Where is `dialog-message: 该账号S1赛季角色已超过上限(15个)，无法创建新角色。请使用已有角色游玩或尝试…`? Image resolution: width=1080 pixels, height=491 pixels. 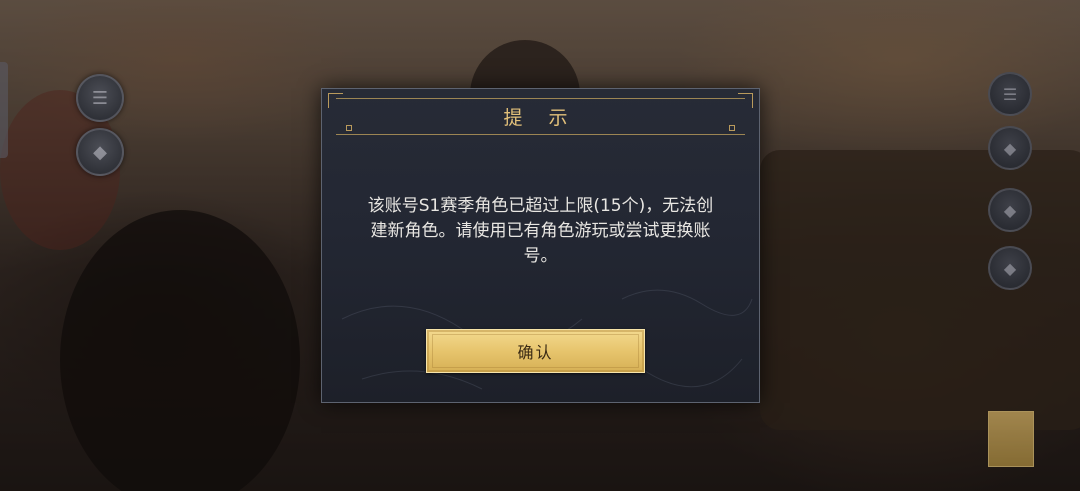 dialog-message: 该账号S1赛季角色已超过上限(15个)，无法创建新角色。请使用已有角色游玩或尝试… is located at coordinates (540, 231).